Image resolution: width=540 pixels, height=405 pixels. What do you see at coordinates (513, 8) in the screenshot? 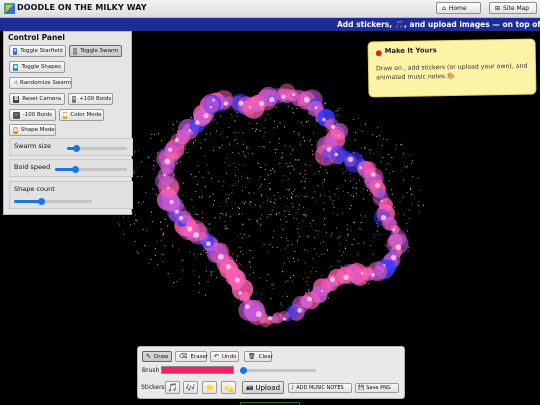
I see `site-map-button: ⊞ Site Map` at bounding box center [513, 8].